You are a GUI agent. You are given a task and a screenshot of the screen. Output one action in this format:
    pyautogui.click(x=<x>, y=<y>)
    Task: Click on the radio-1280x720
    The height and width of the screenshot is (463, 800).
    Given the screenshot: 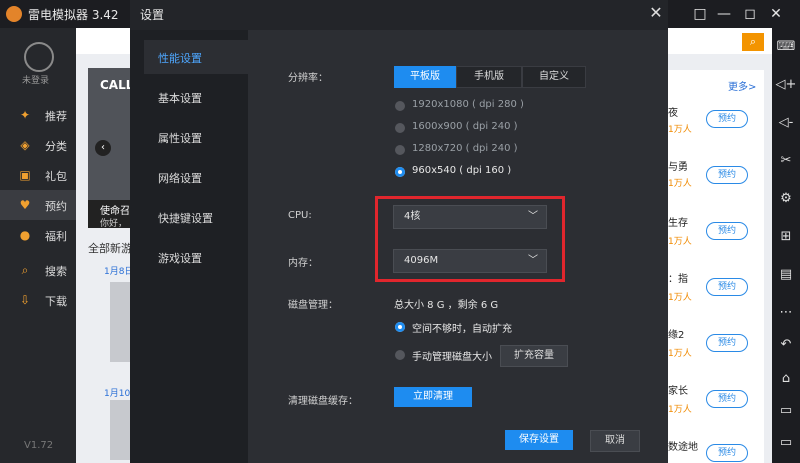 What is the action you would take?
    pyautogui.click(x=400, y=150)
    